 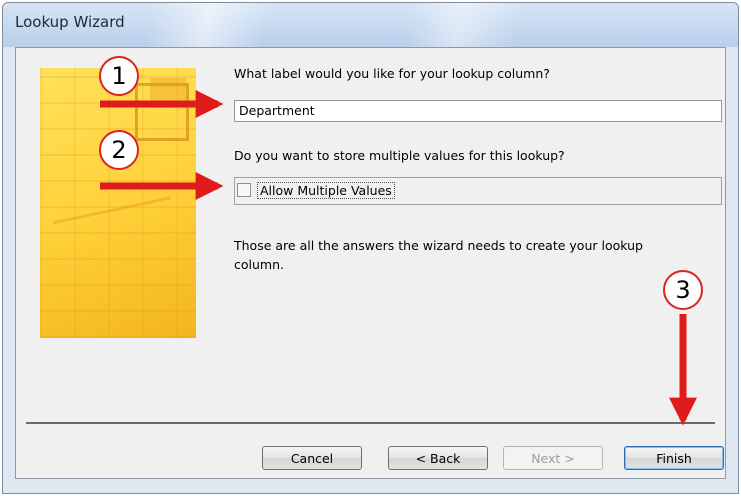 I want to click on next-button: Next >, so click(x=553, y=458).